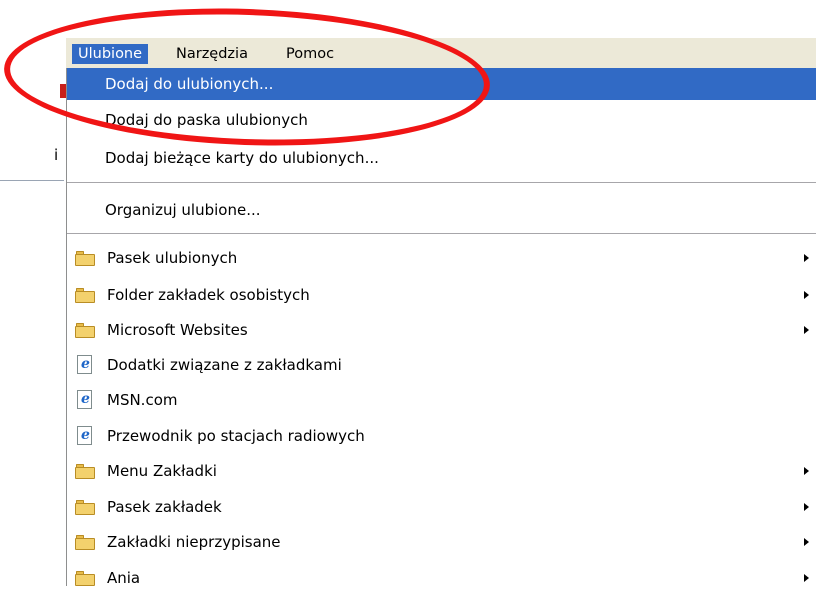 This screenshot has width=816, height=594. What do you see at coordinates (33, 113) in the screenshot?
I see `background-window-strip: i` at bounding box center [33, 113].